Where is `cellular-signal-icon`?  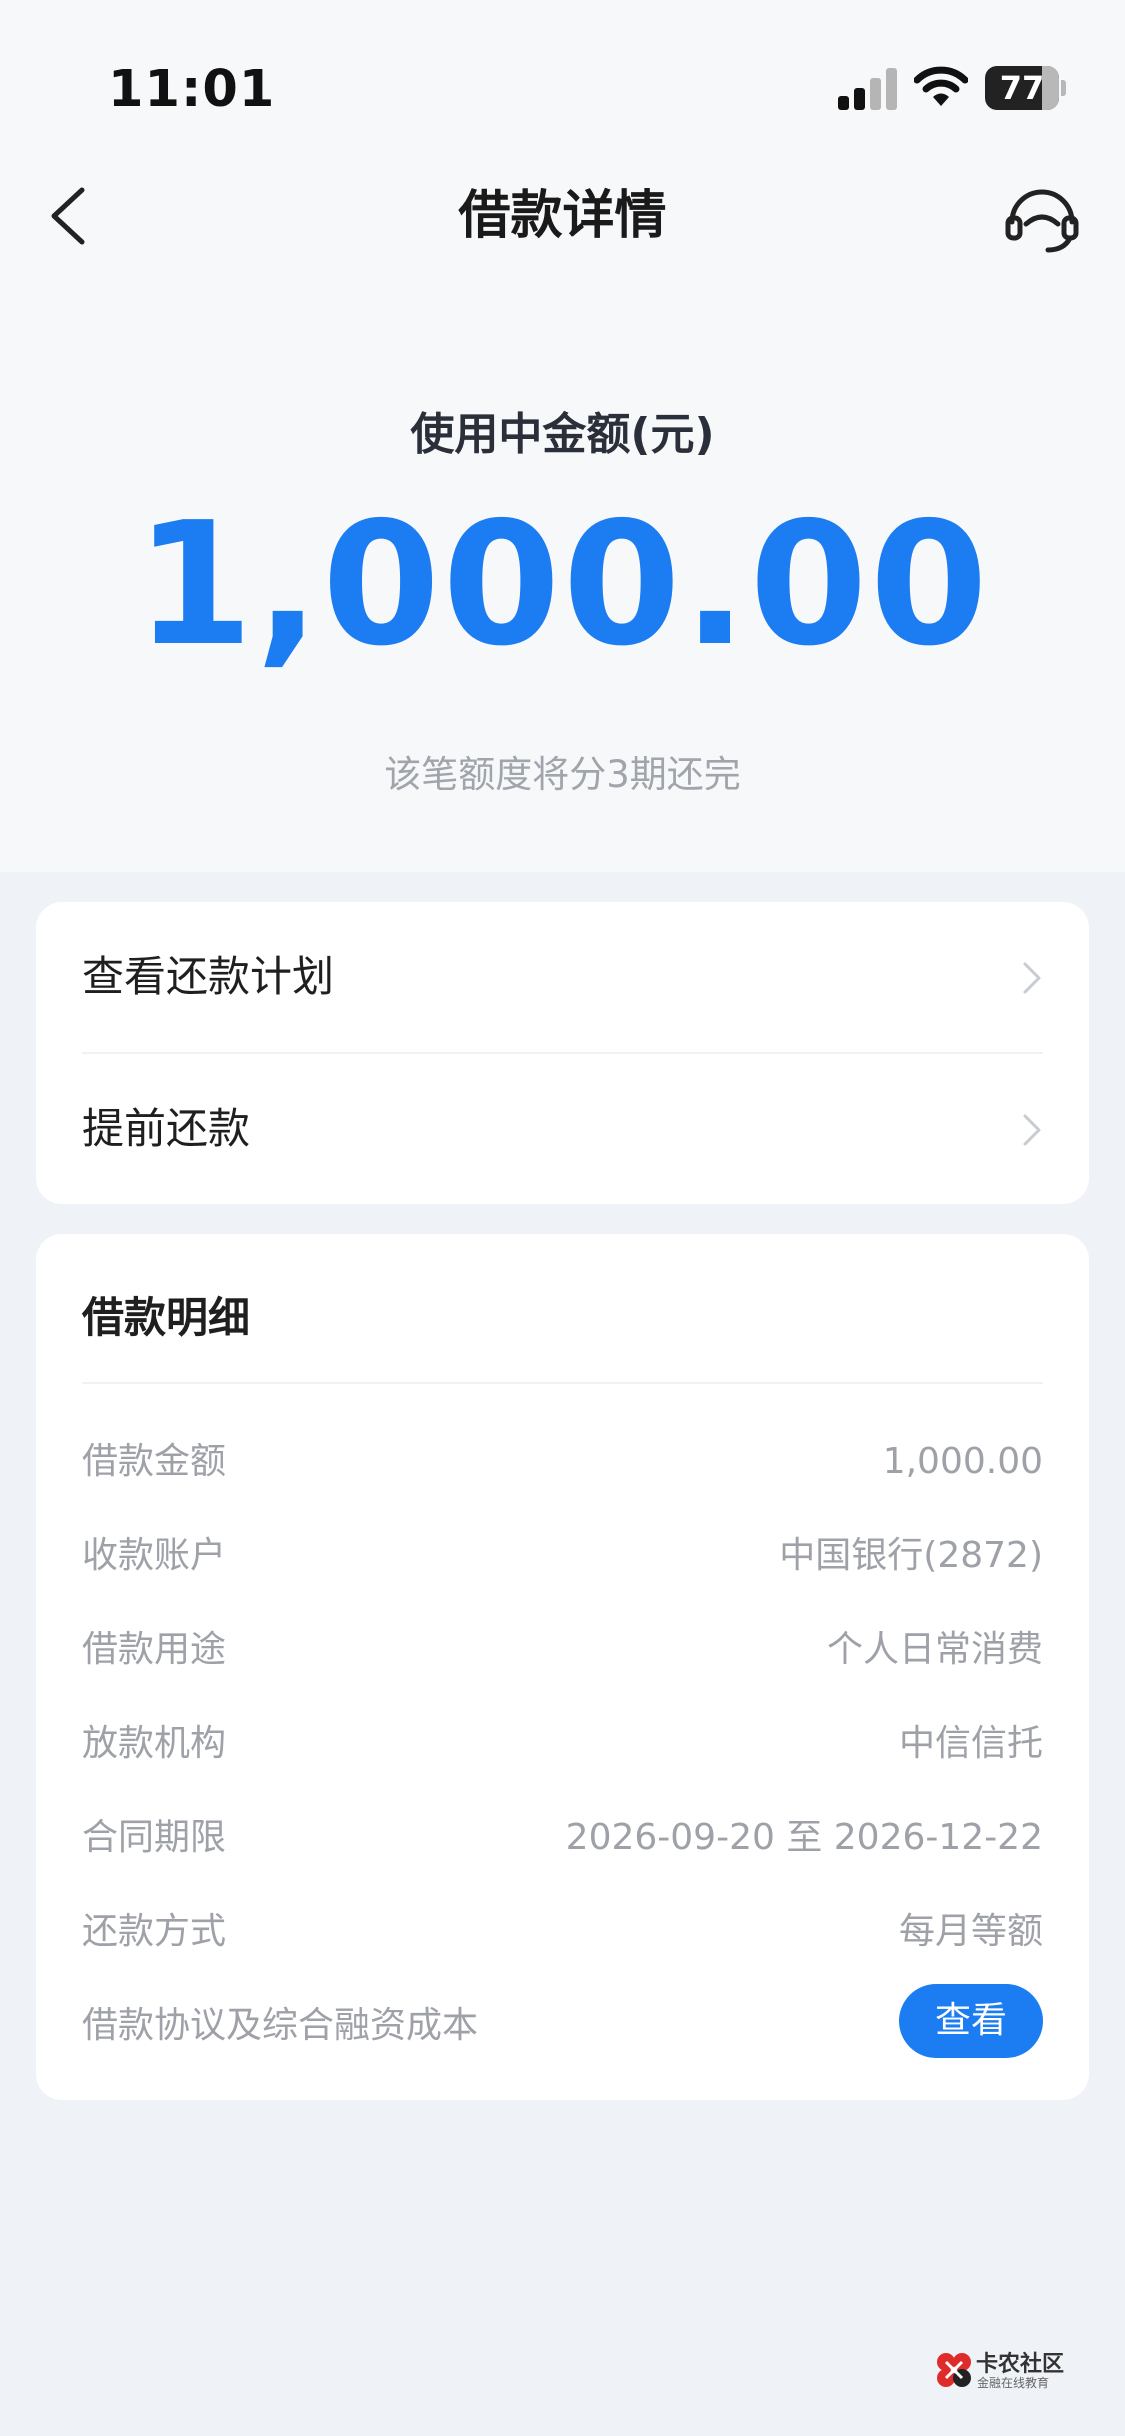
cellular-signal-icon is located at coordinates (868, 89).